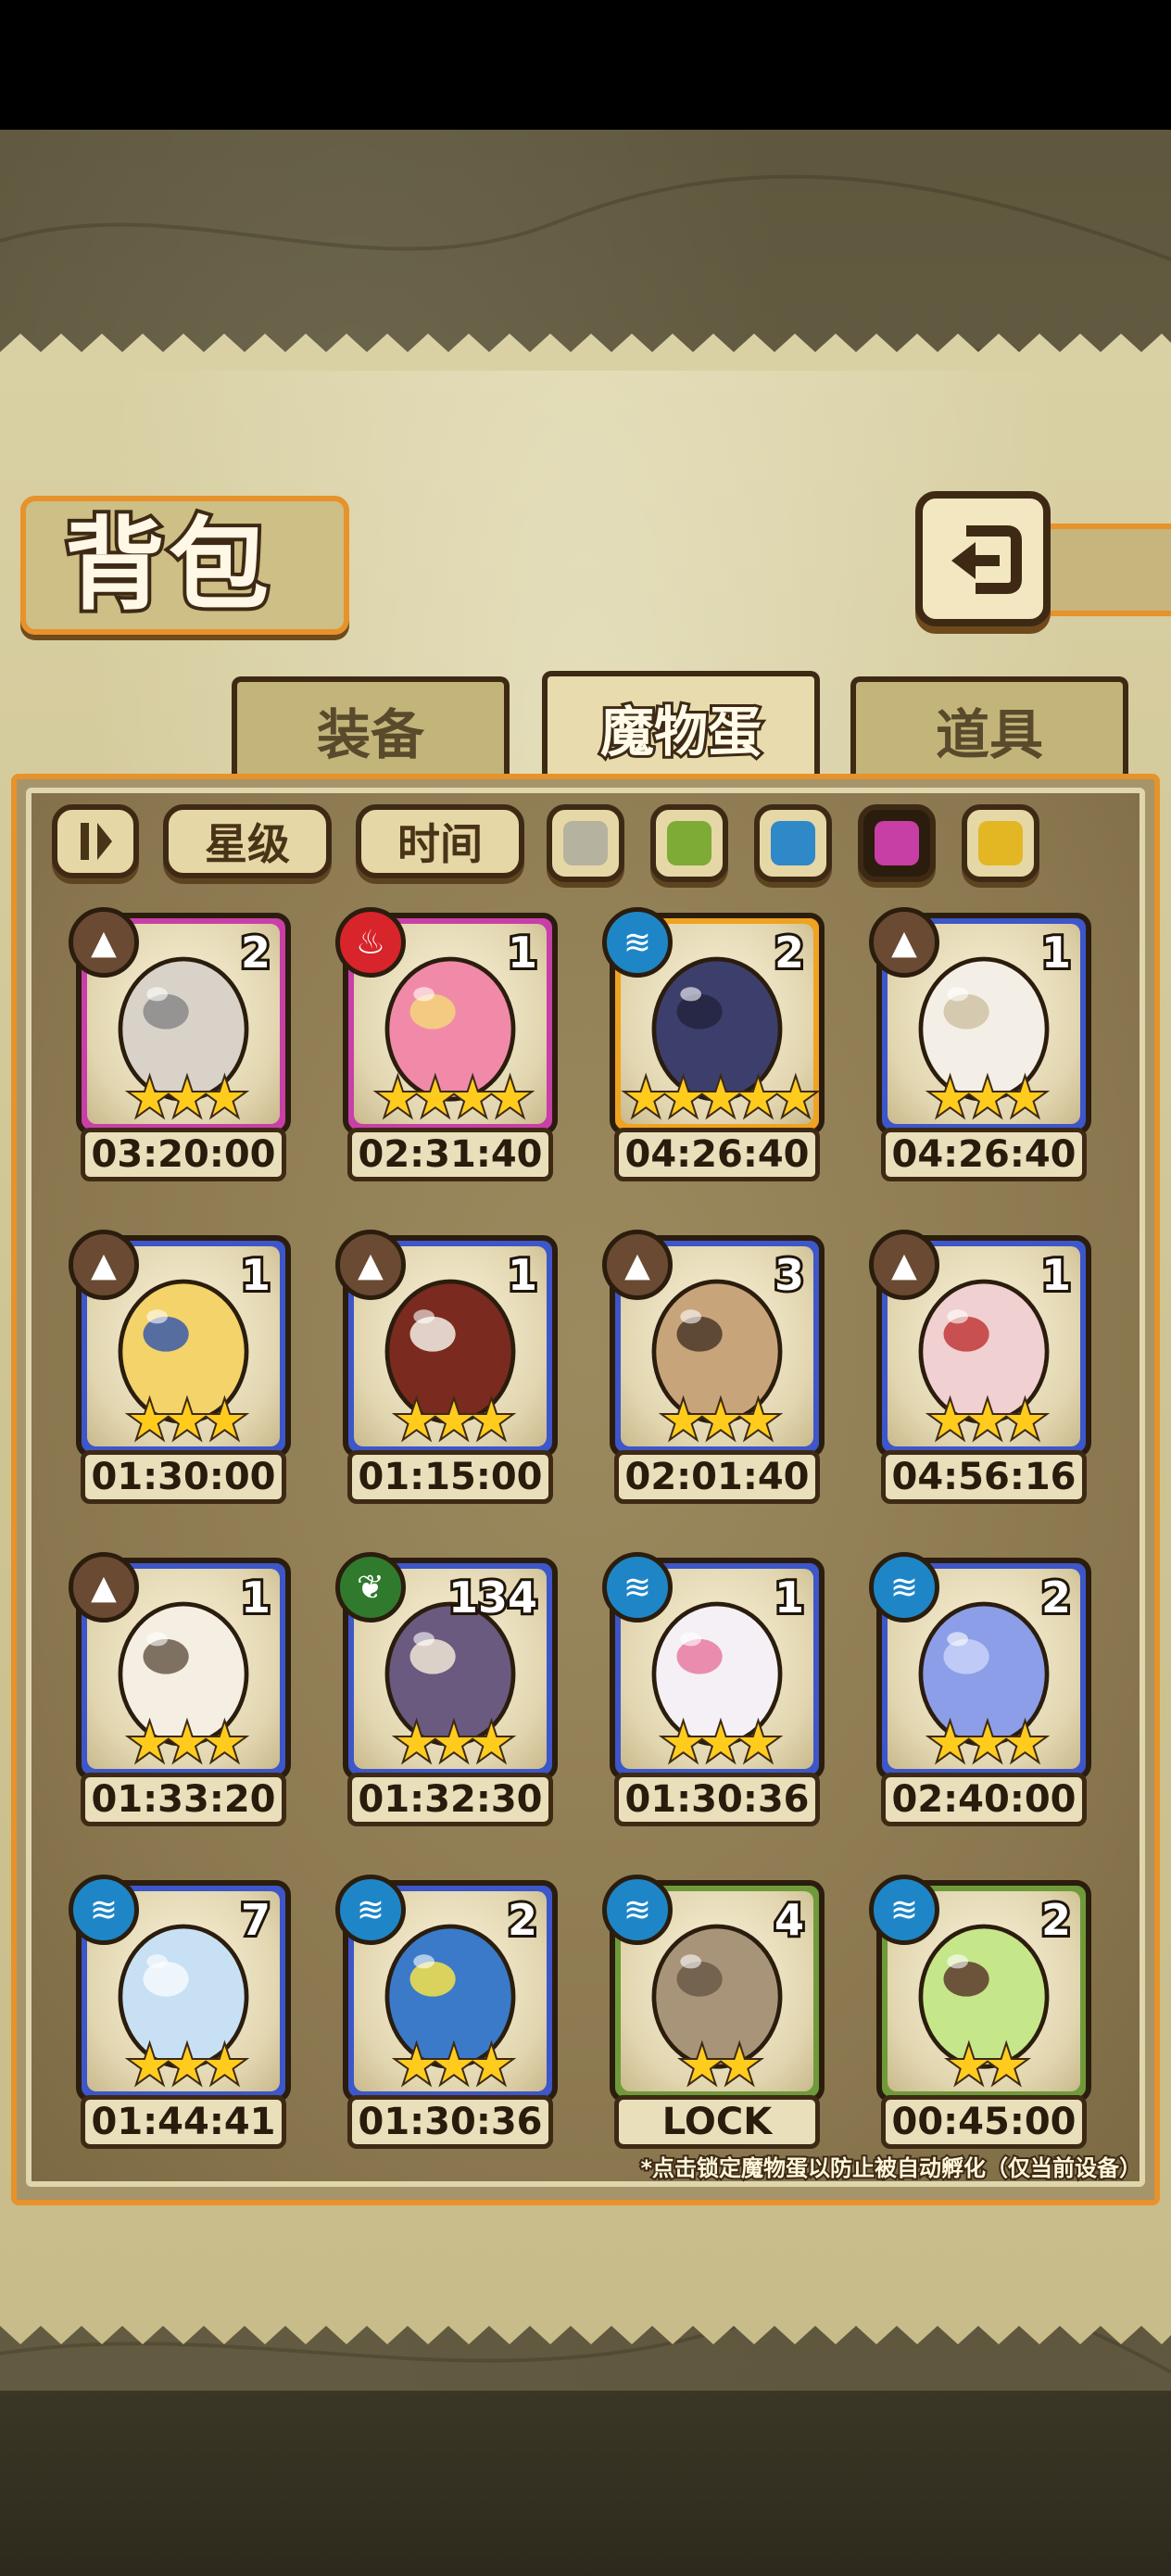  I want to click on tab-strip: 装备 魔物蛋 道具, so click(584, 724).